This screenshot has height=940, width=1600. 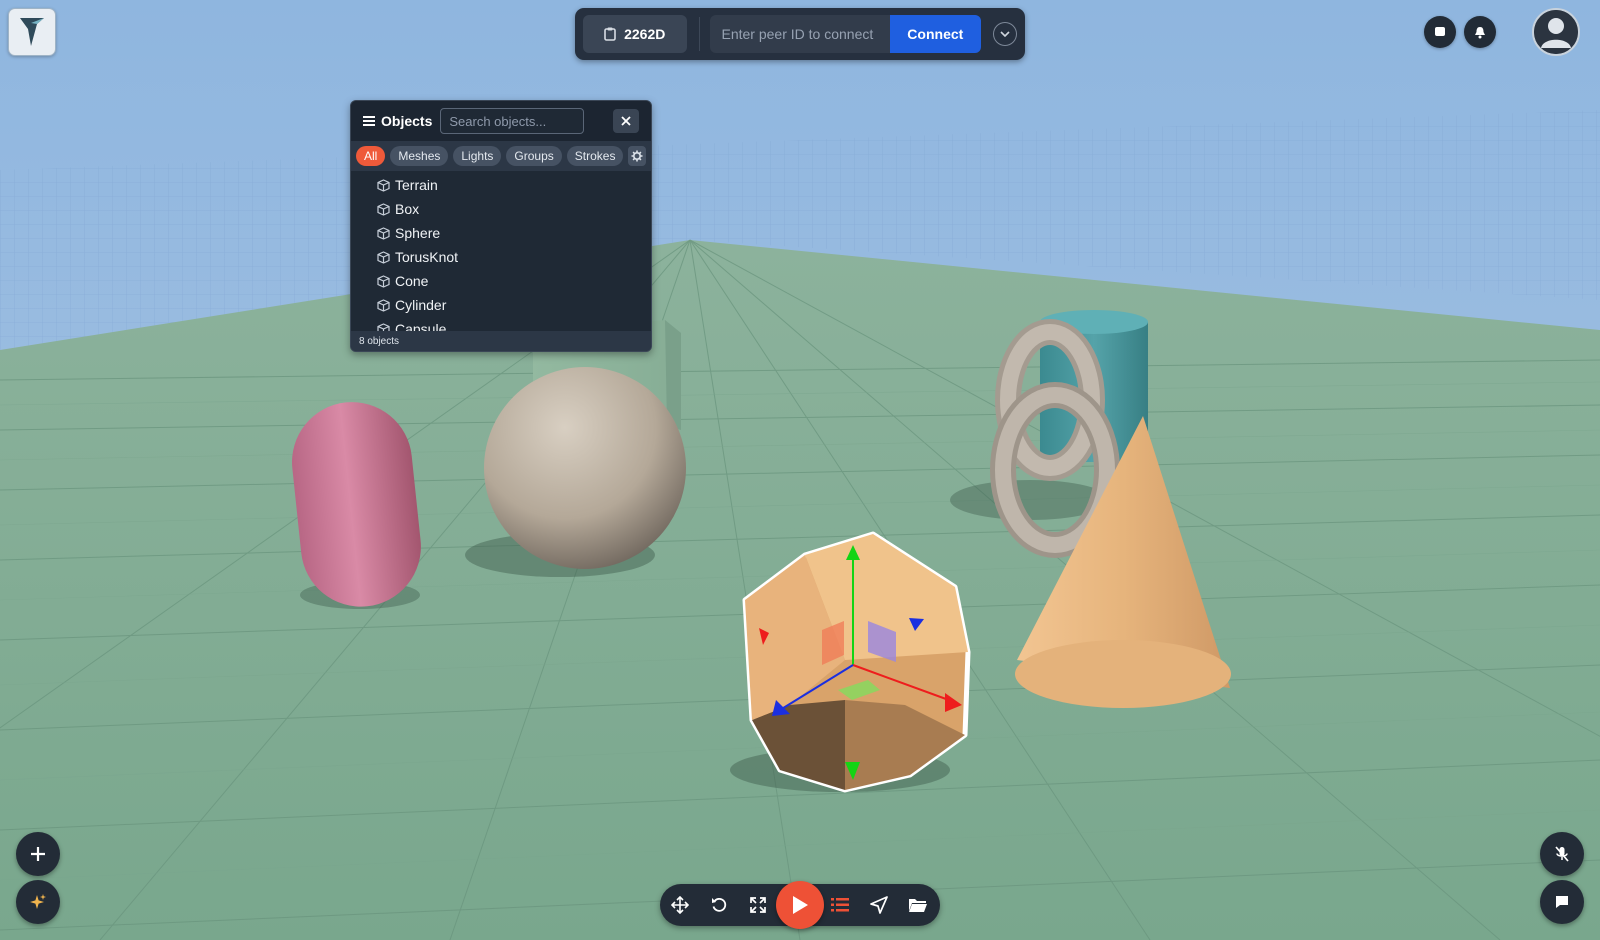 I want to click on microphone-toggle-button, so click(x=1562, y=854).